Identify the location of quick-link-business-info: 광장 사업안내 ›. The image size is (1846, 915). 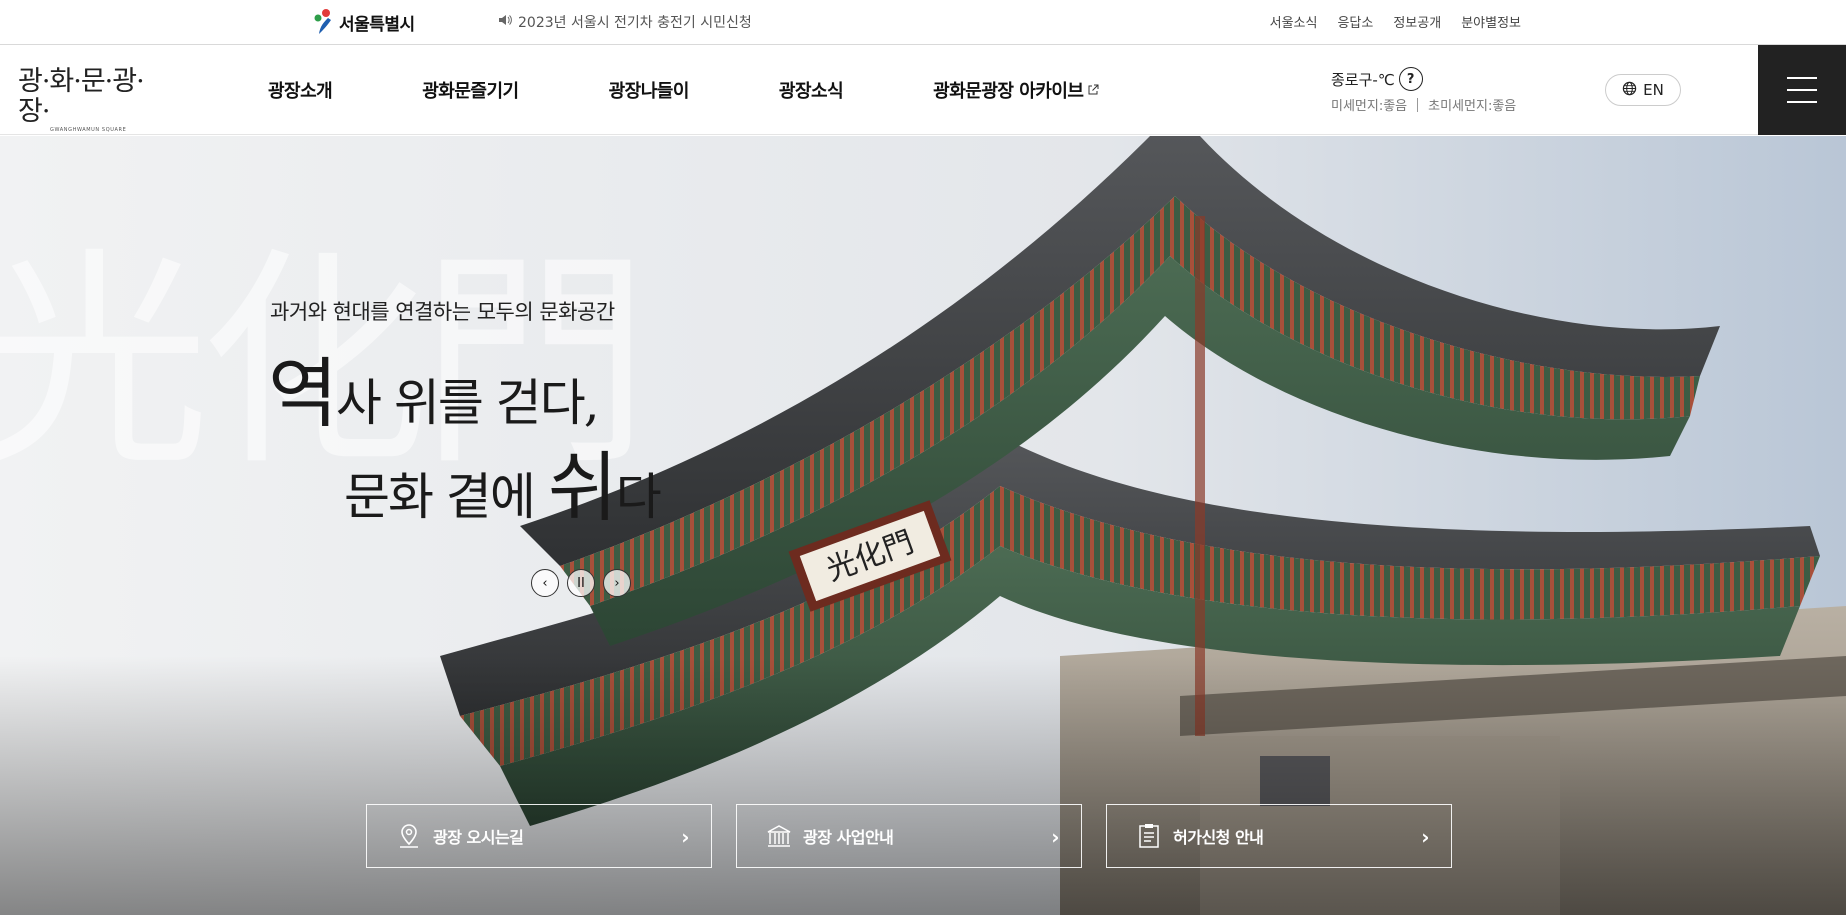
(909, 836).